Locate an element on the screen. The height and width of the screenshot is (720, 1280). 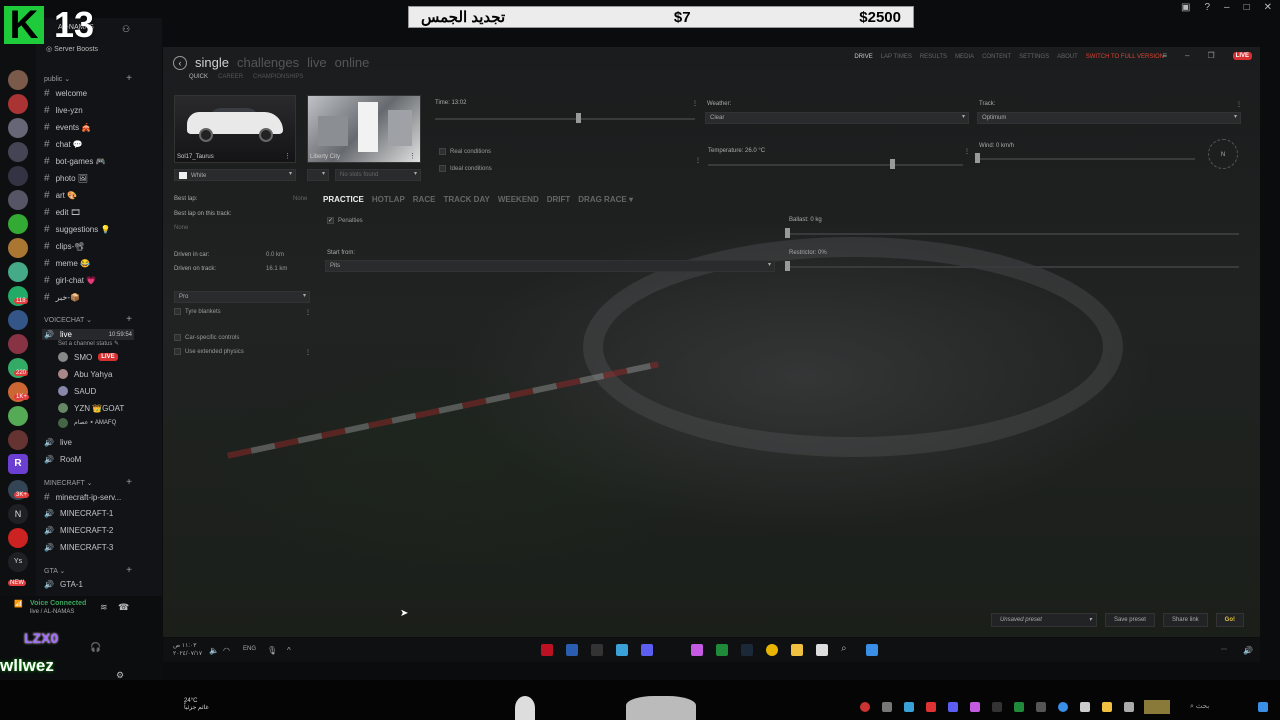
time-slider is located at coordinates (565, 119).